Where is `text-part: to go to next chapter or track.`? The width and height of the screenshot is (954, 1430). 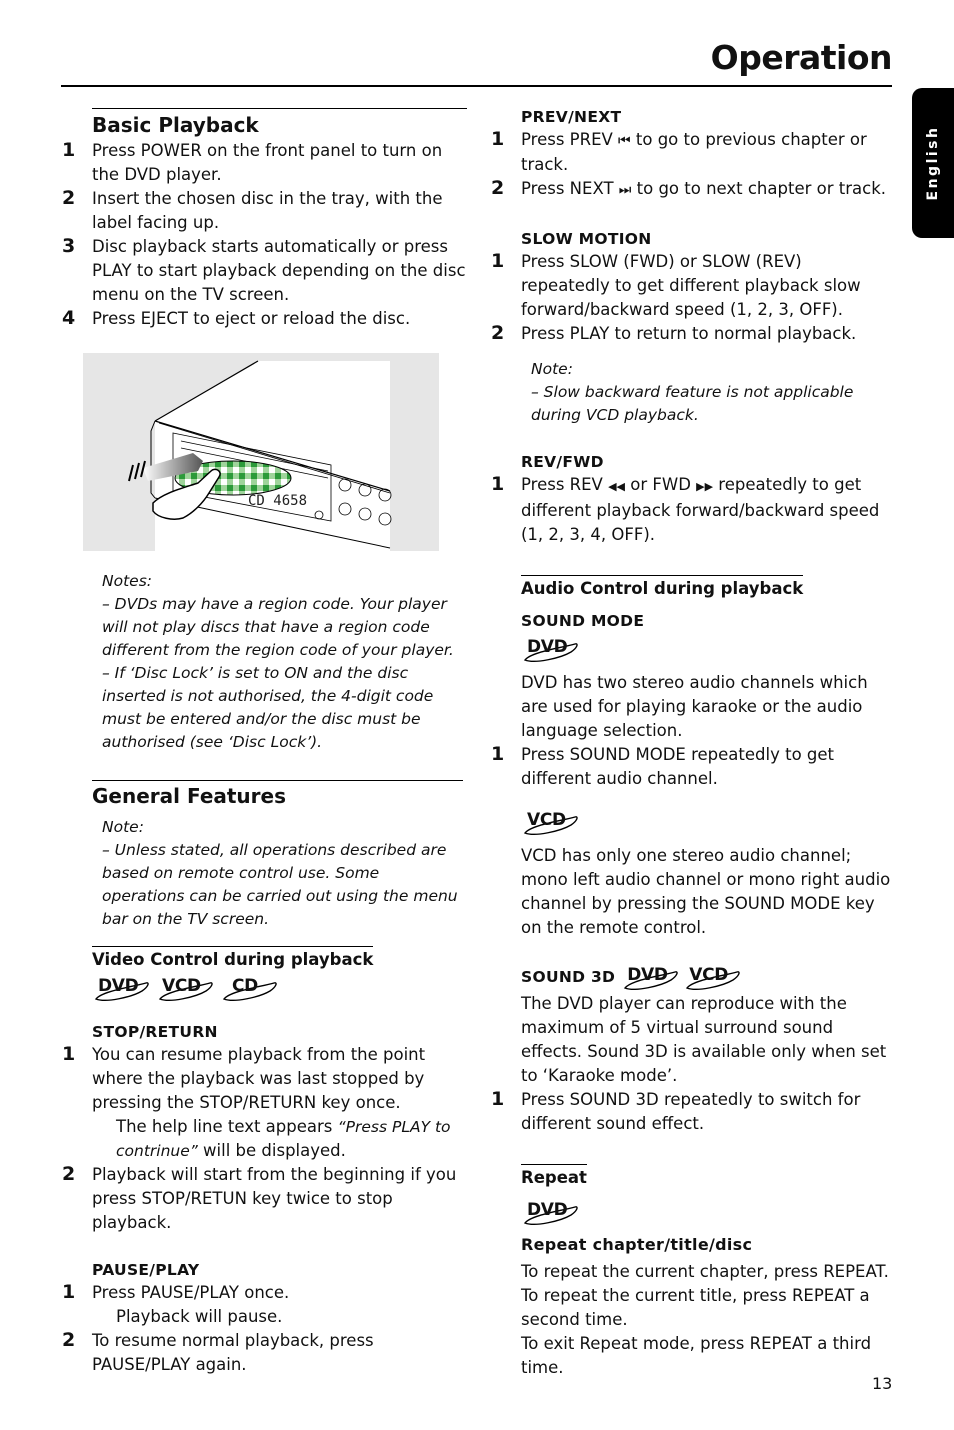
text-part: to go to next chapter or track. is located at coordinates (758, 188).